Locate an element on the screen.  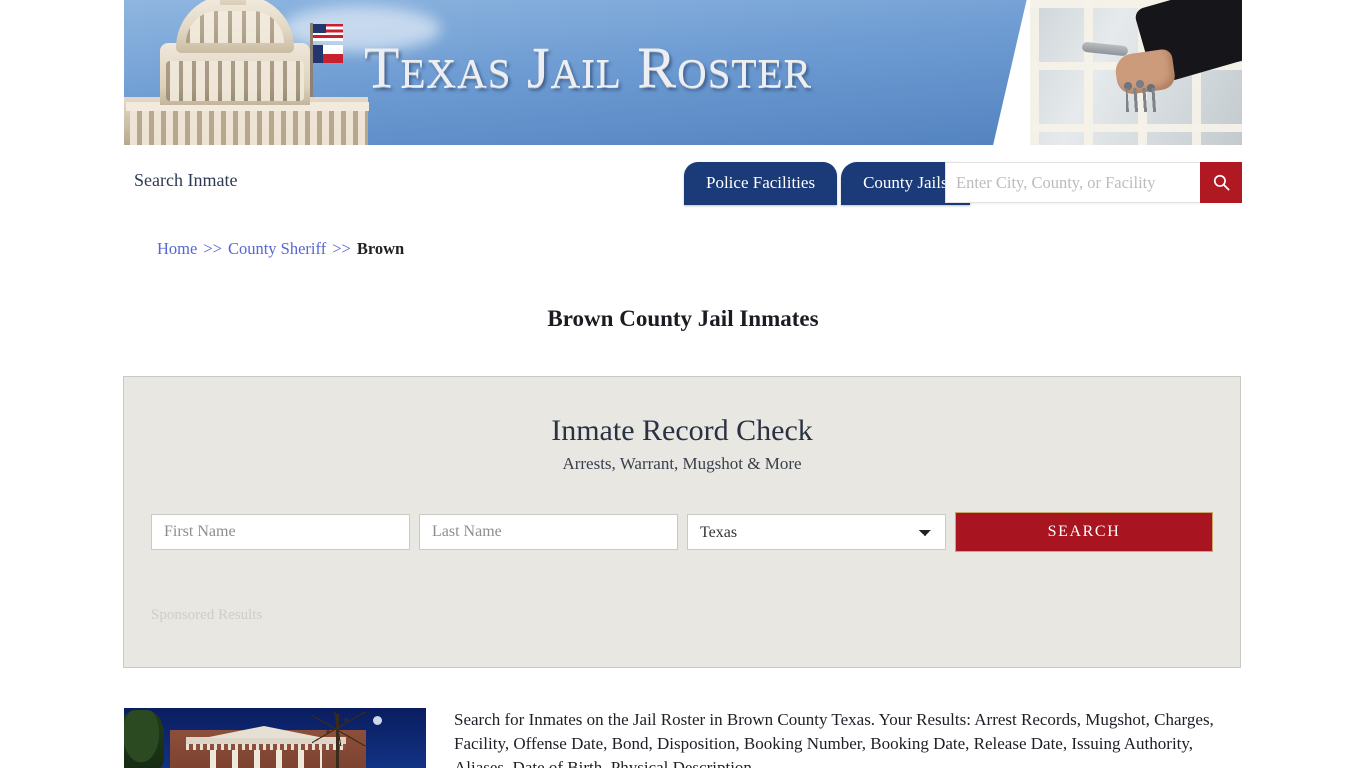
breadcrumb: Home >> County Sheriff >> Brown is located at coordinates (280, 249).